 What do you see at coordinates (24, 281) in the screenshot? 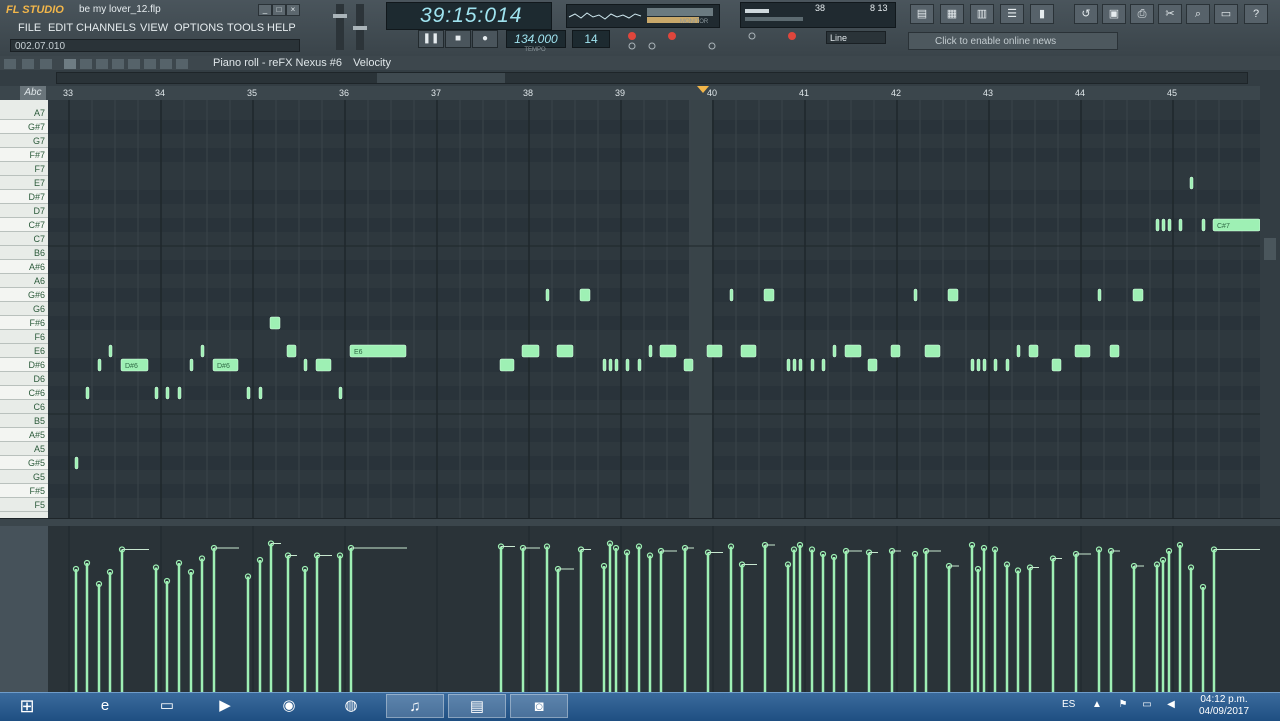
I see `piano-key: A6` at bounding box center [24, 281].